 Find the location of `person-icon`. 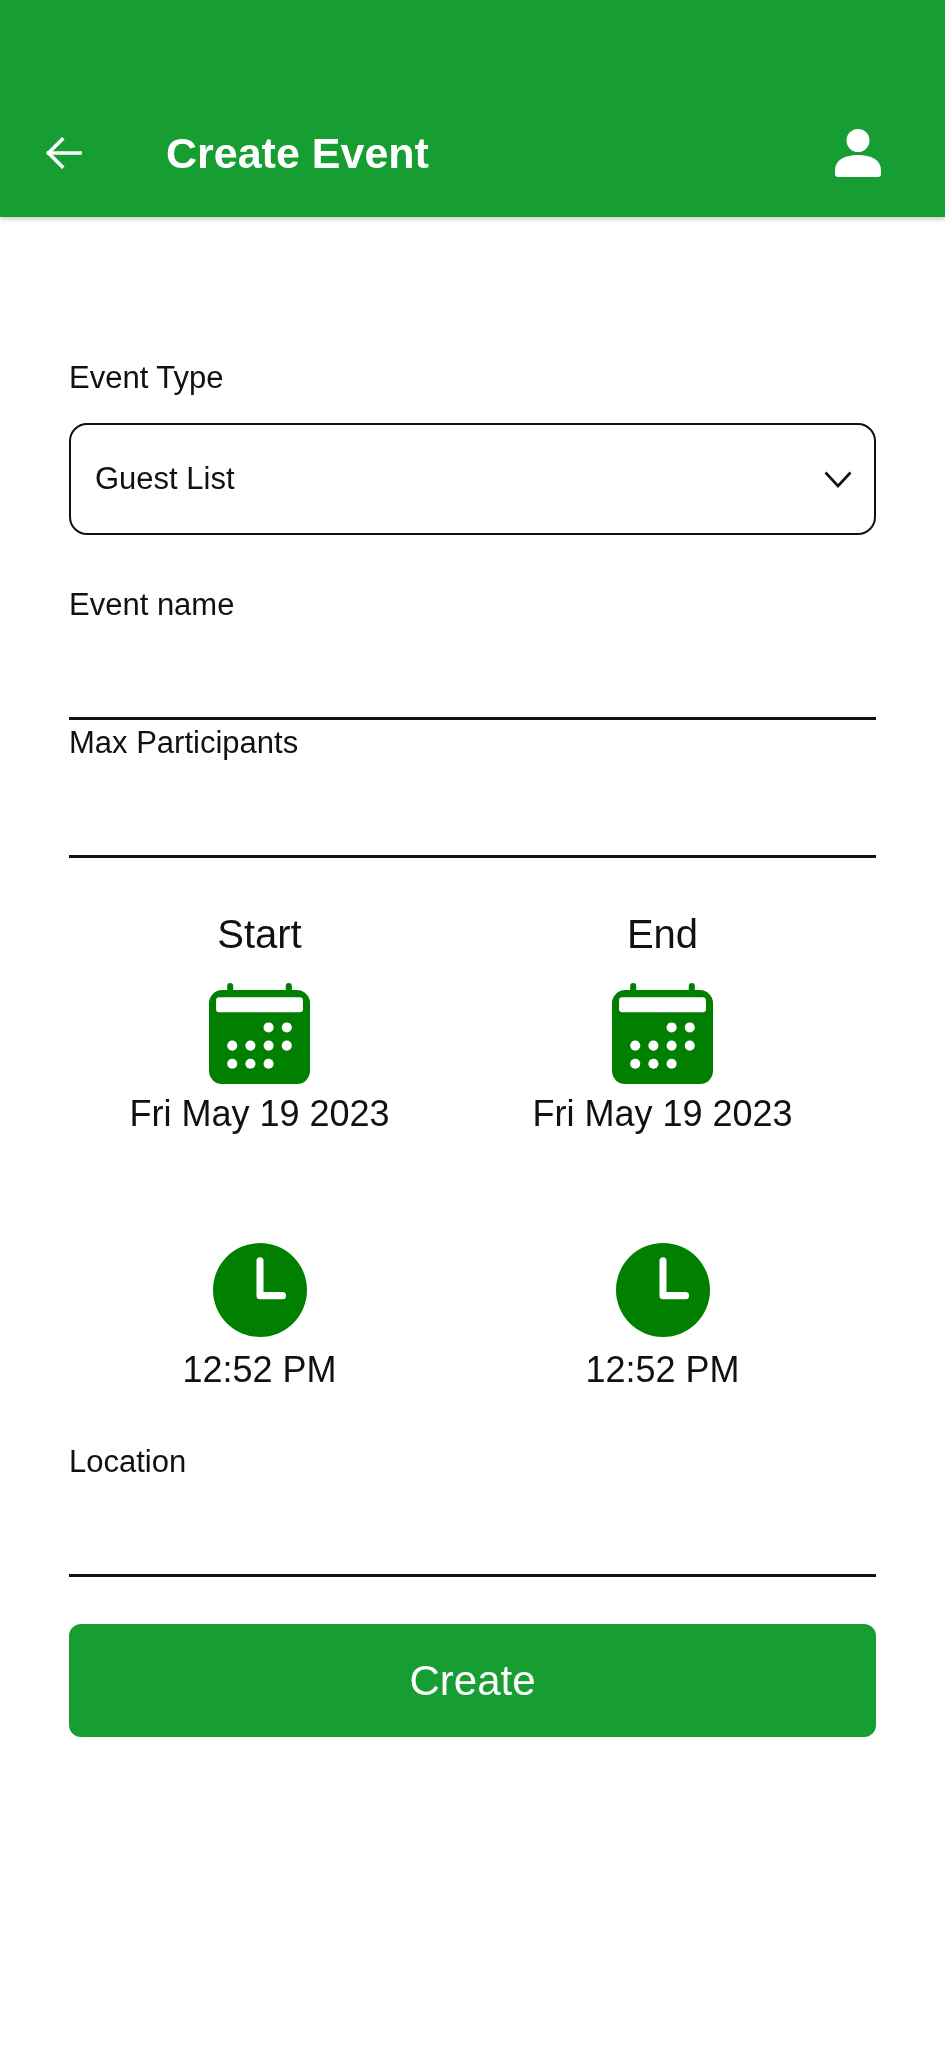

person-icon is located at coordinates (858, 153).